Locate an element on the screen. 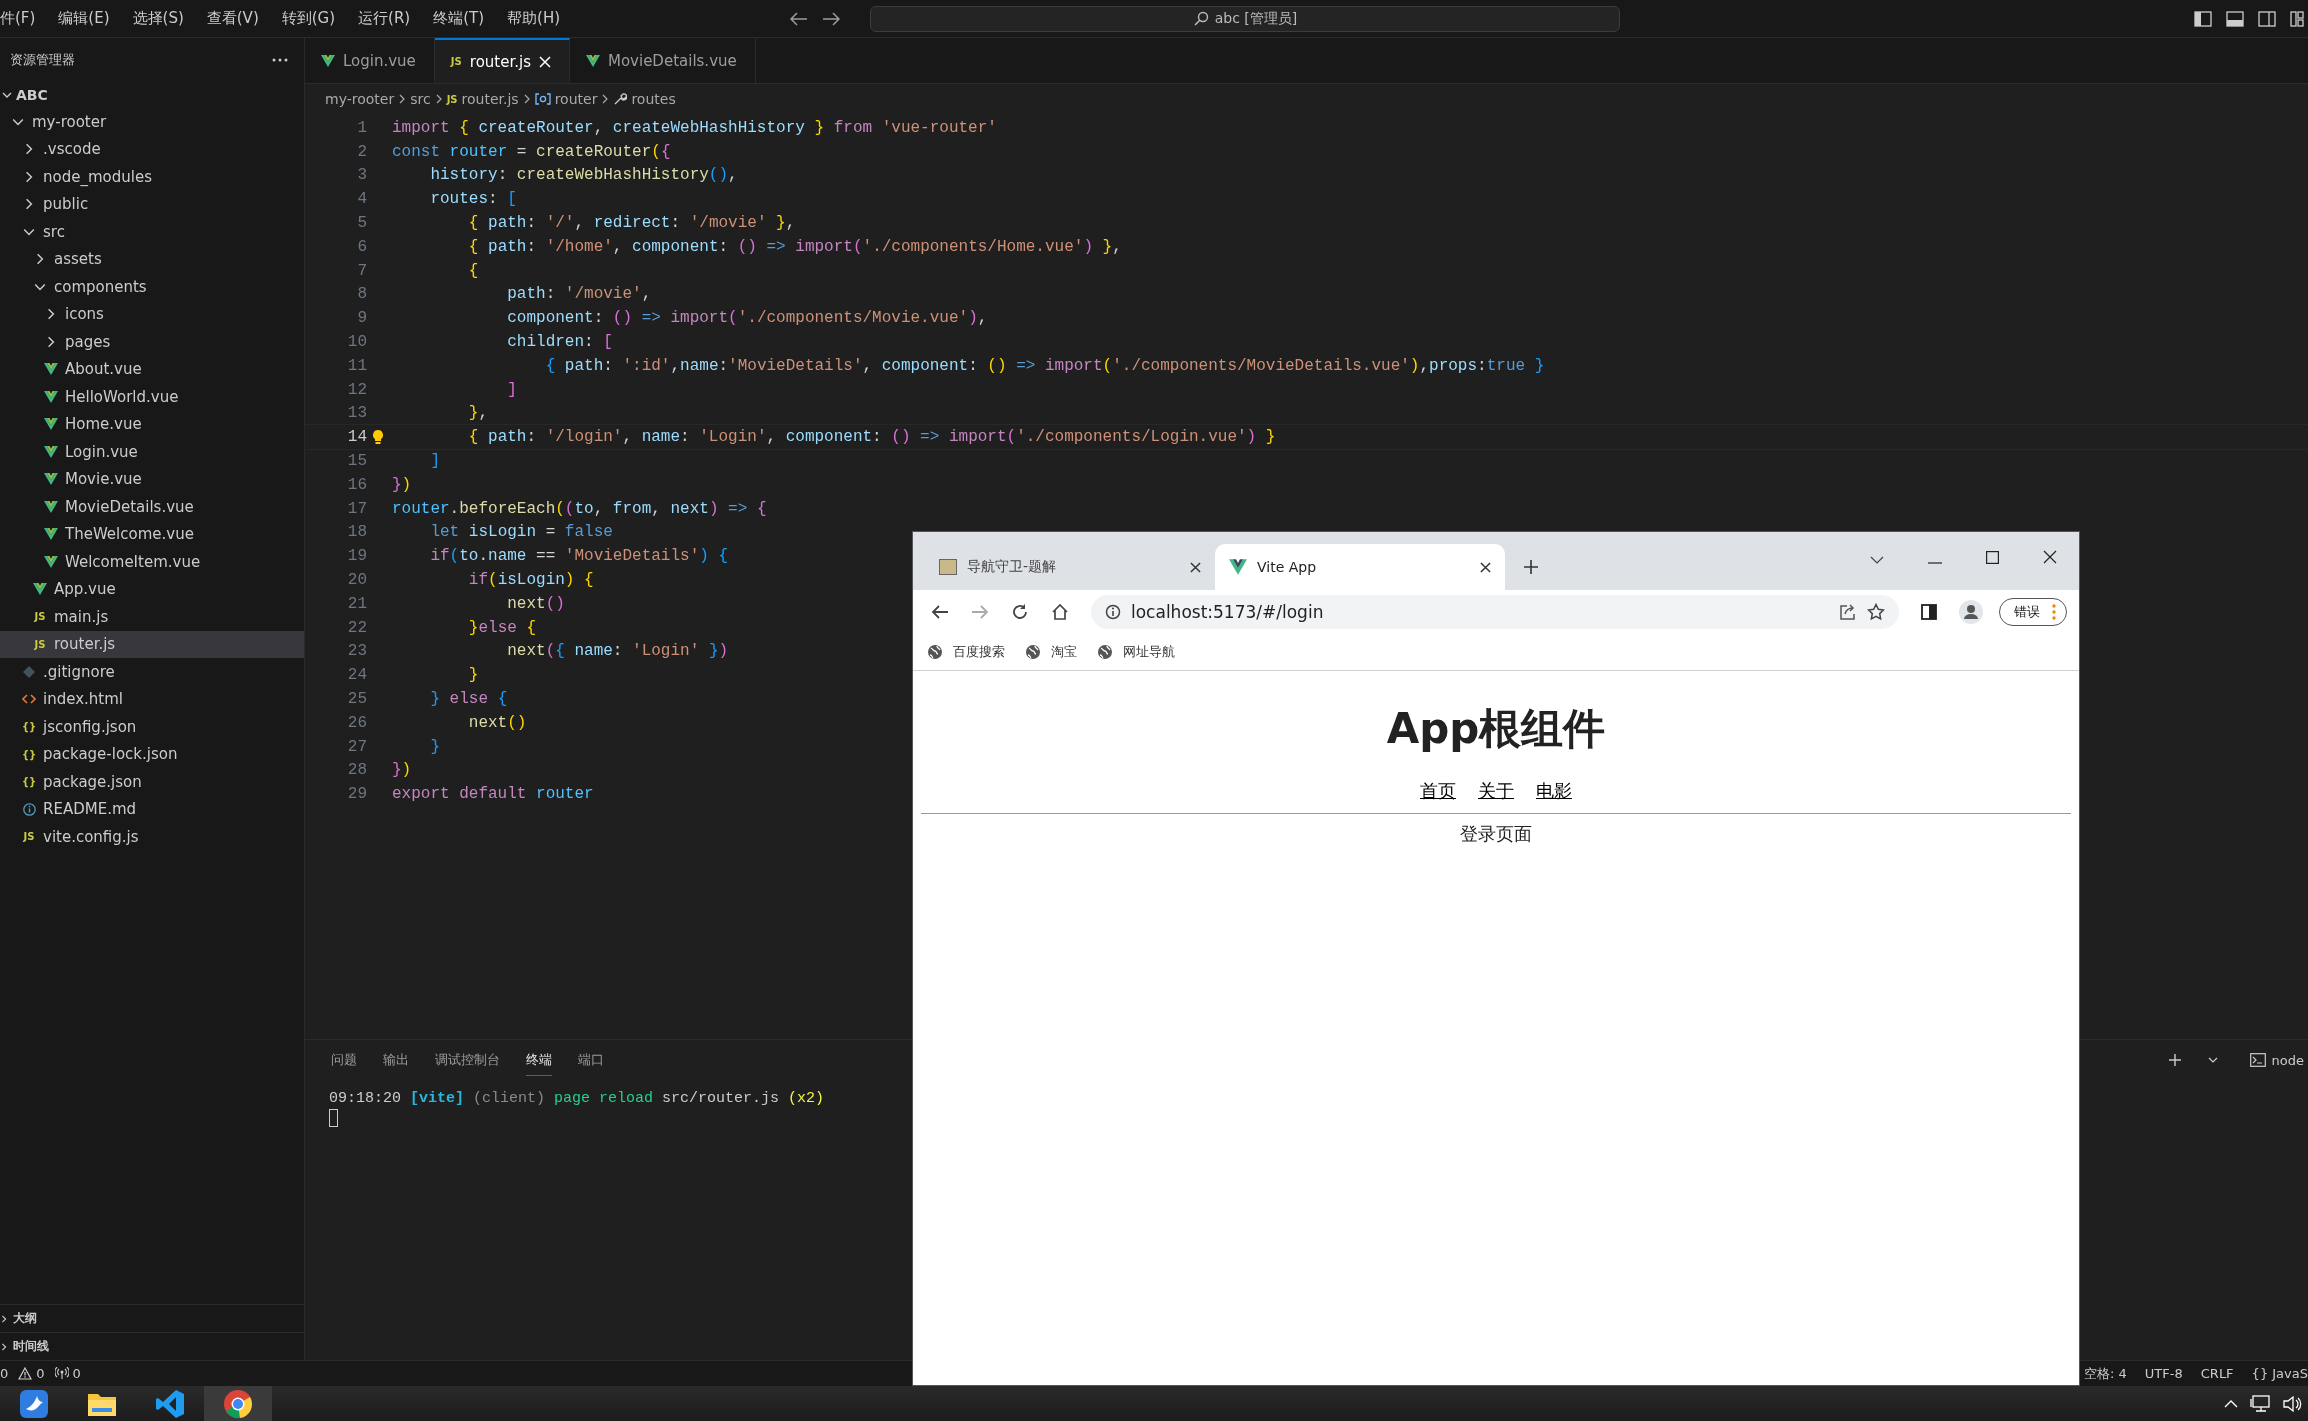 The width and height of the screenshot is (2308, 1421). breadcrumb-item: JS router.js is located at coordinates (482, 99).